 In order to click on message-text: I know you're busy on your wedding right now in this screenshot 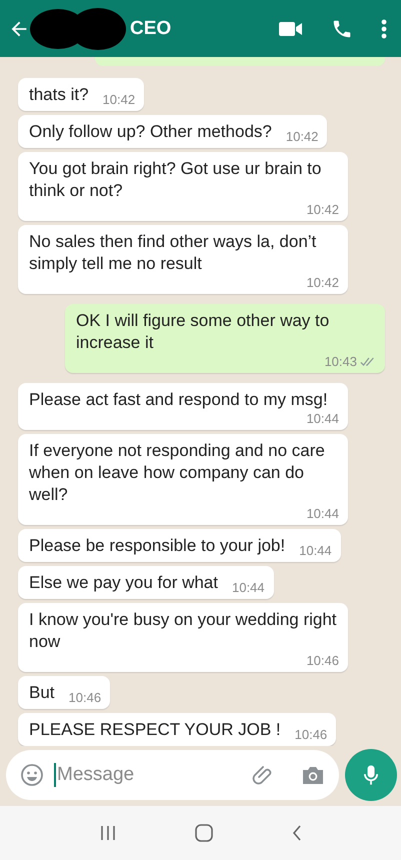, I will do `click(183, 631)`.